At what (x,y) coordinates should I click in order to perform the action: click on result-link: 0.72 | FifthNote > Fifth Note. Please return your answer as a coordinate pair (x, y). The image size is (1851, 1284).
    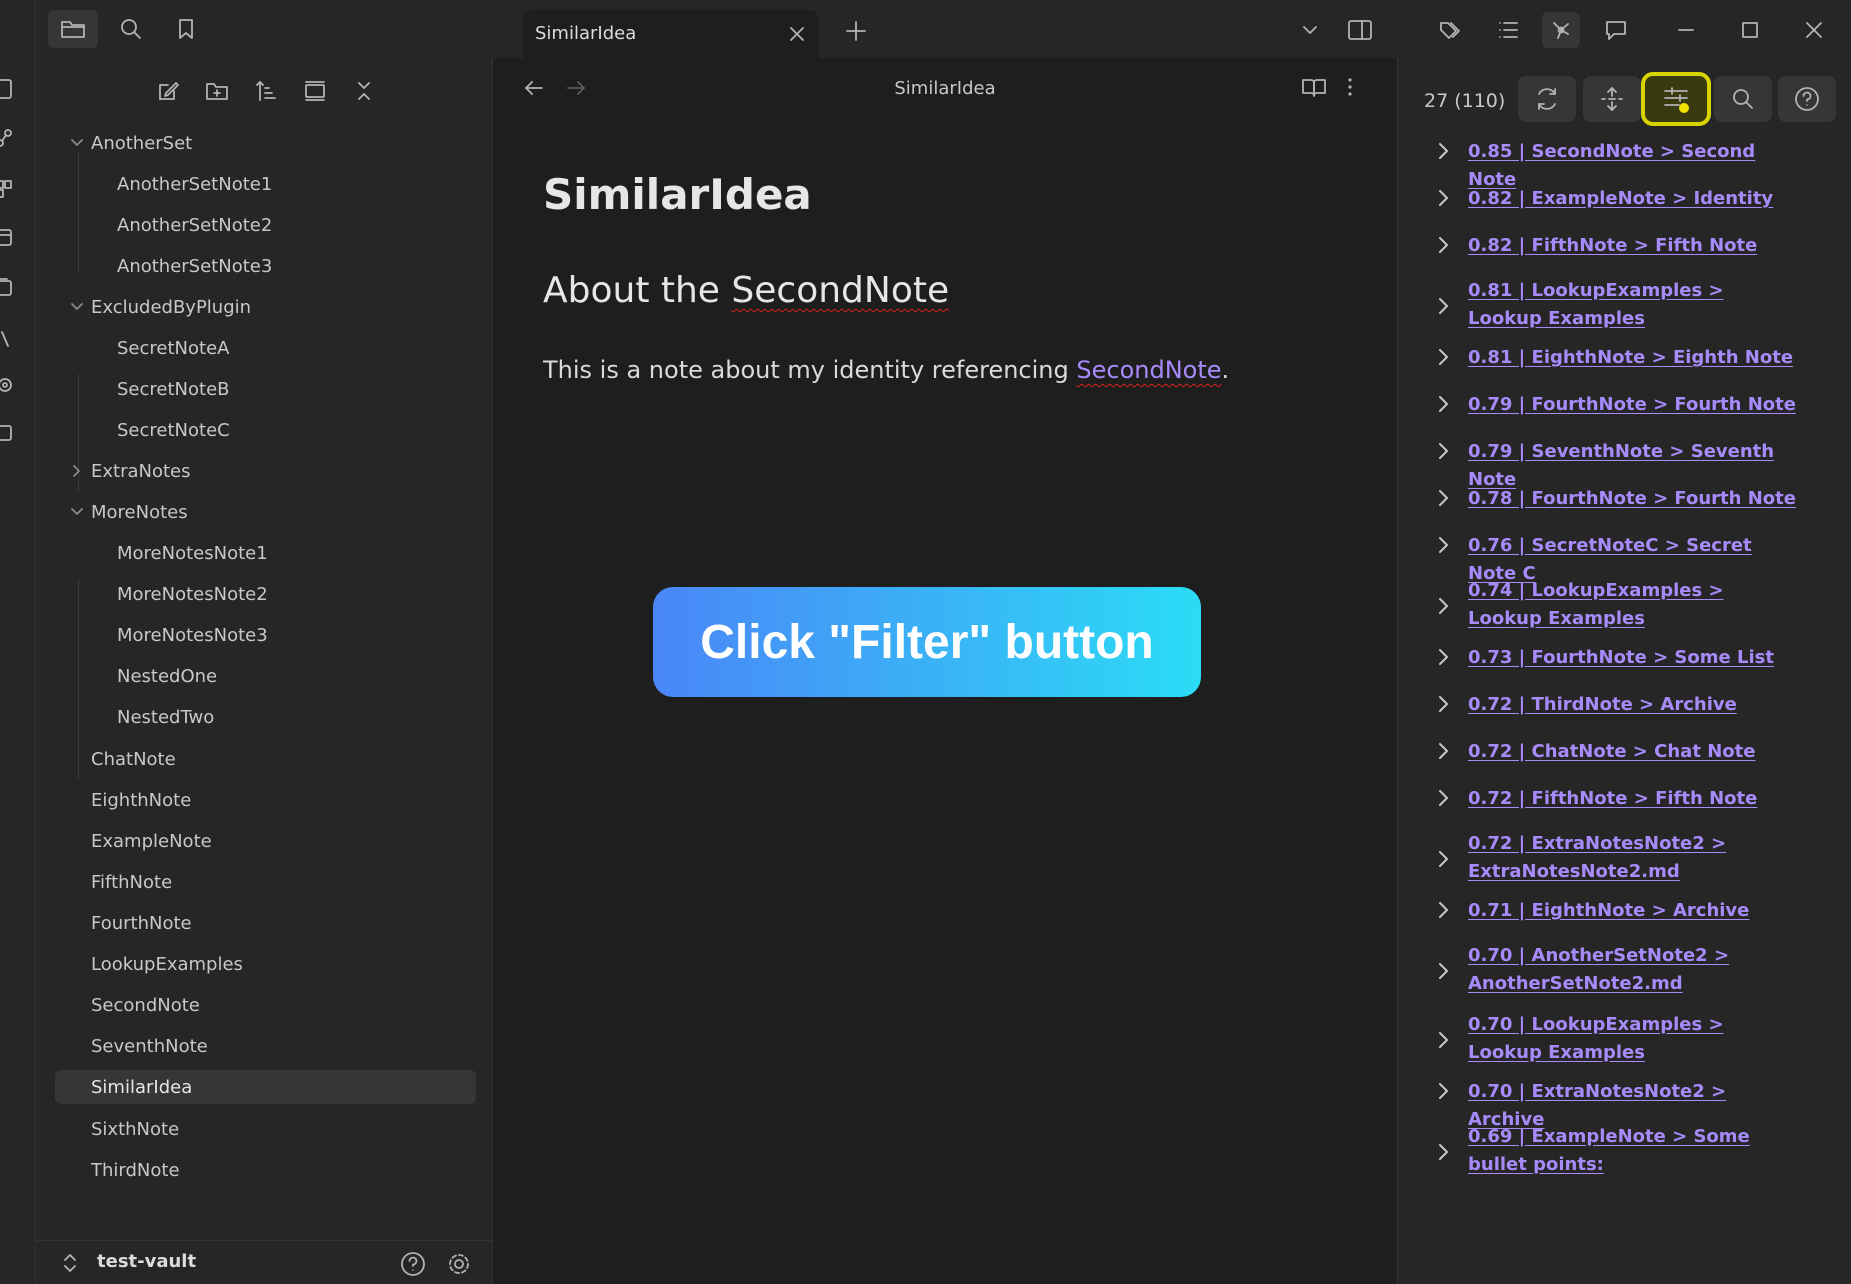
    Looking at the image, I should click on (1633, 799).